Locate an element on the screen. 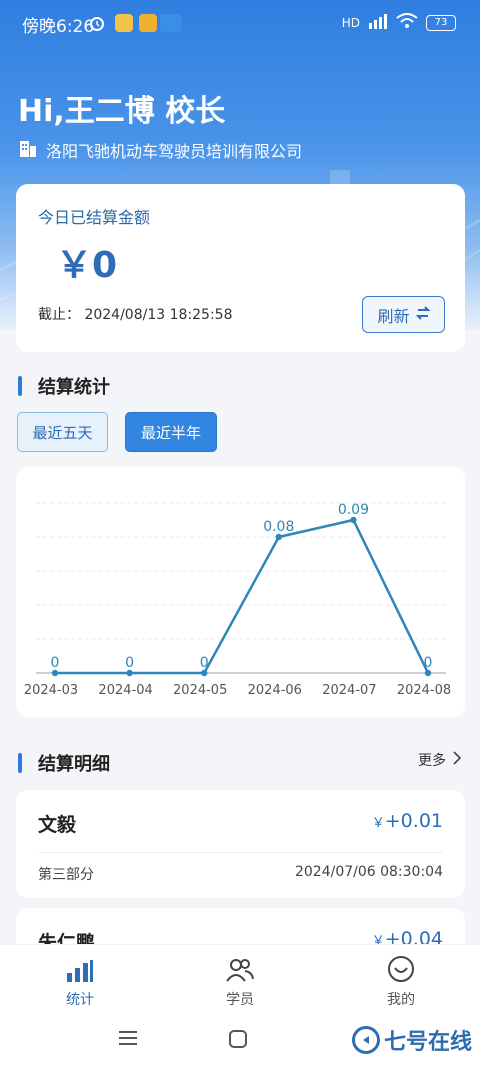 This screenshot has width=480, height=1067. tab-mine: 我的 is located at coordinates (401, 981).